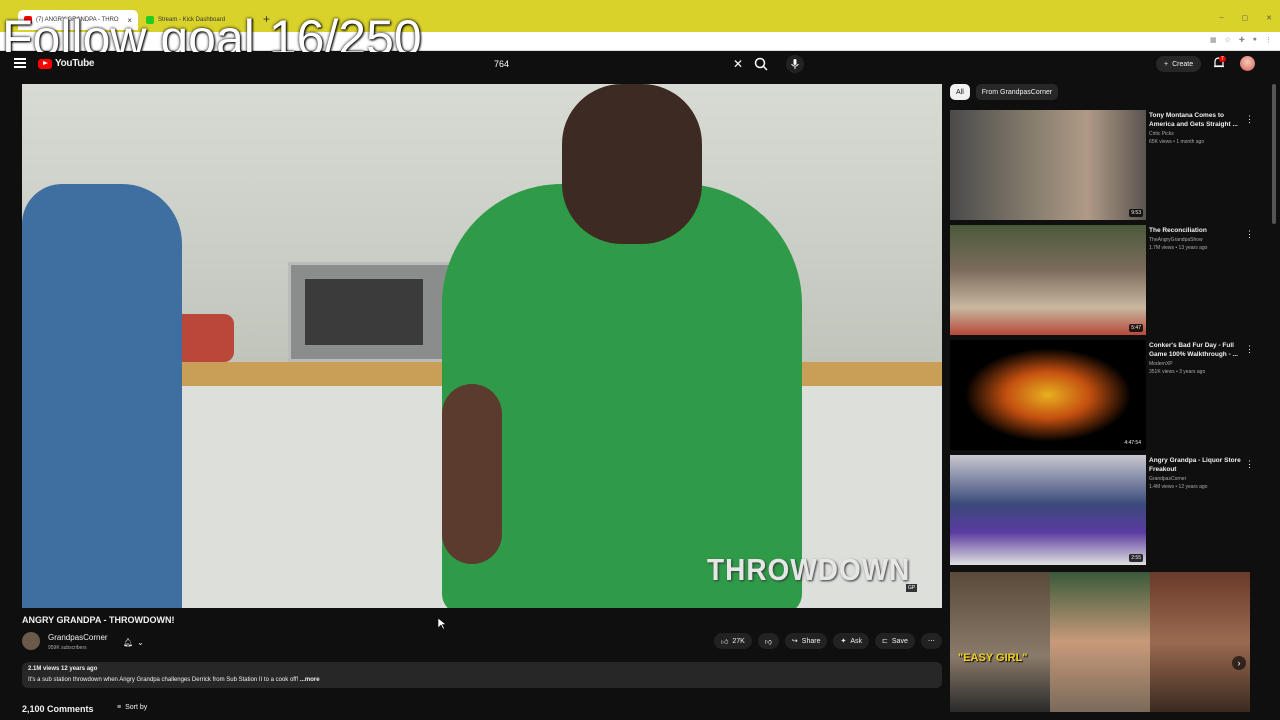  I want to click on video-actions: 👍︎ 27K 👎︎ ↪ Share ✦ Ask ⊏ Save ⋯, so click(828, 641).